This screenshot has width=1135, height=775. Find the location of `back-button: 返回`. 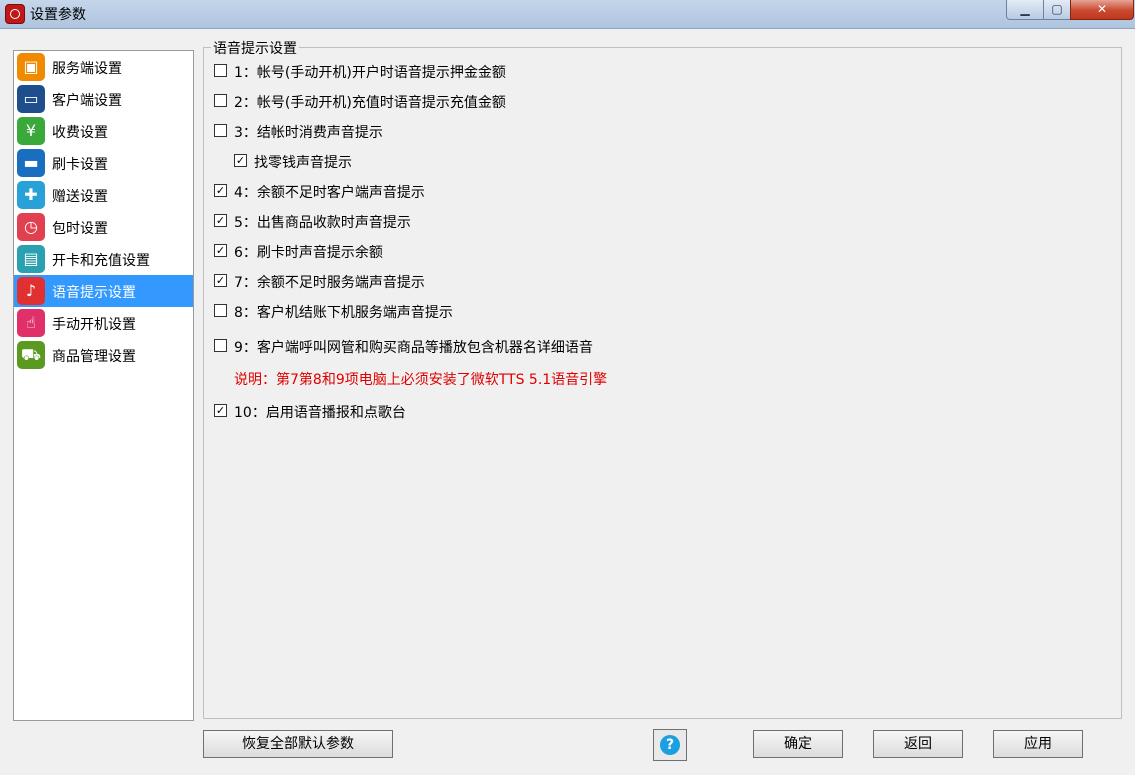

back-button: 返回 is located at coordinates (918, 744).